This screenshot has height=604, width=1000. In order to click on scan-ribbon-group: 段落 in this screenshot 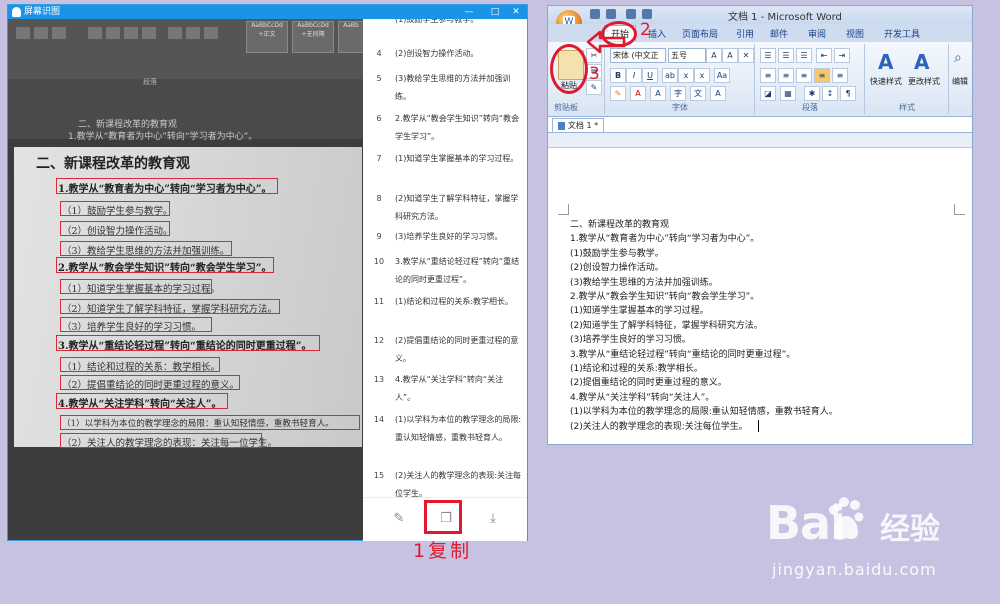, I will do `click(150, 82)`.